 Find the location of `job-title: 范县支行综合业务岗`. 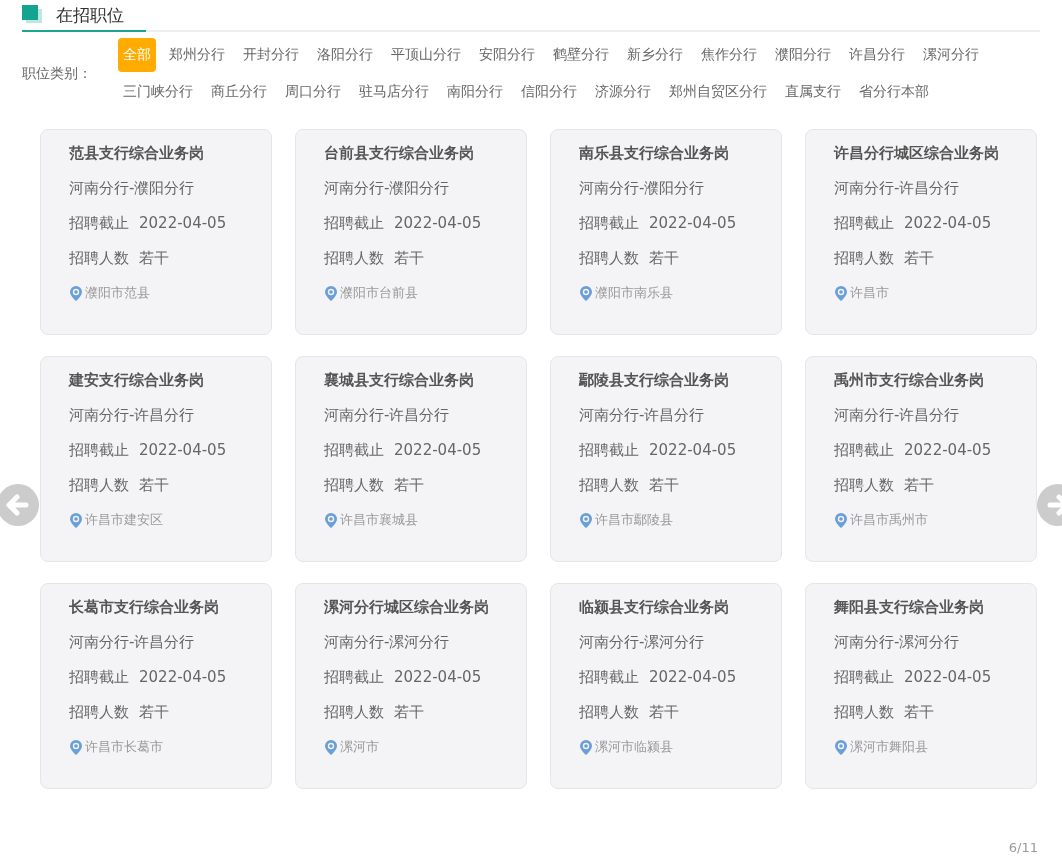

job-title: 范县支行综合业务岗 is located at coordinates (137, 154).